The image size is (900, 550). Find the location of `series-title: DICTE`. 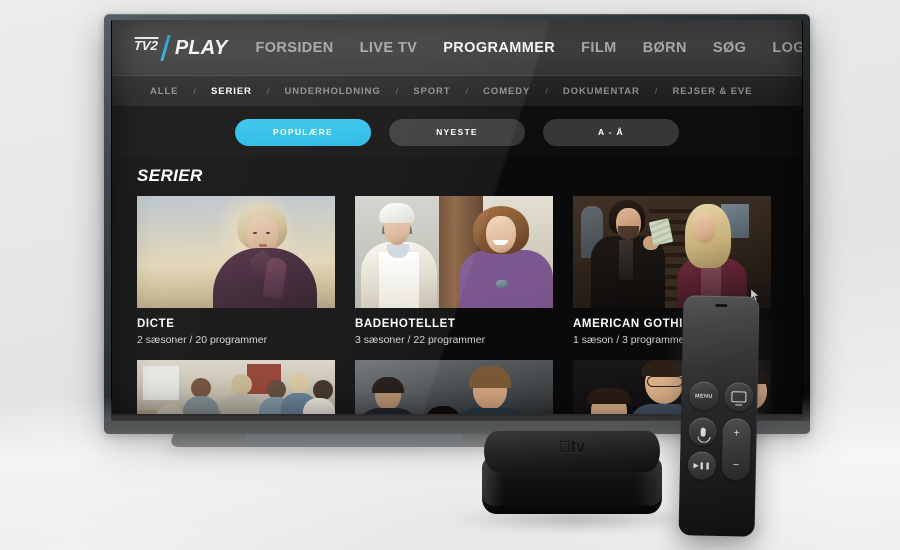

series-title: DICTE is located at coordinates (156, 324).